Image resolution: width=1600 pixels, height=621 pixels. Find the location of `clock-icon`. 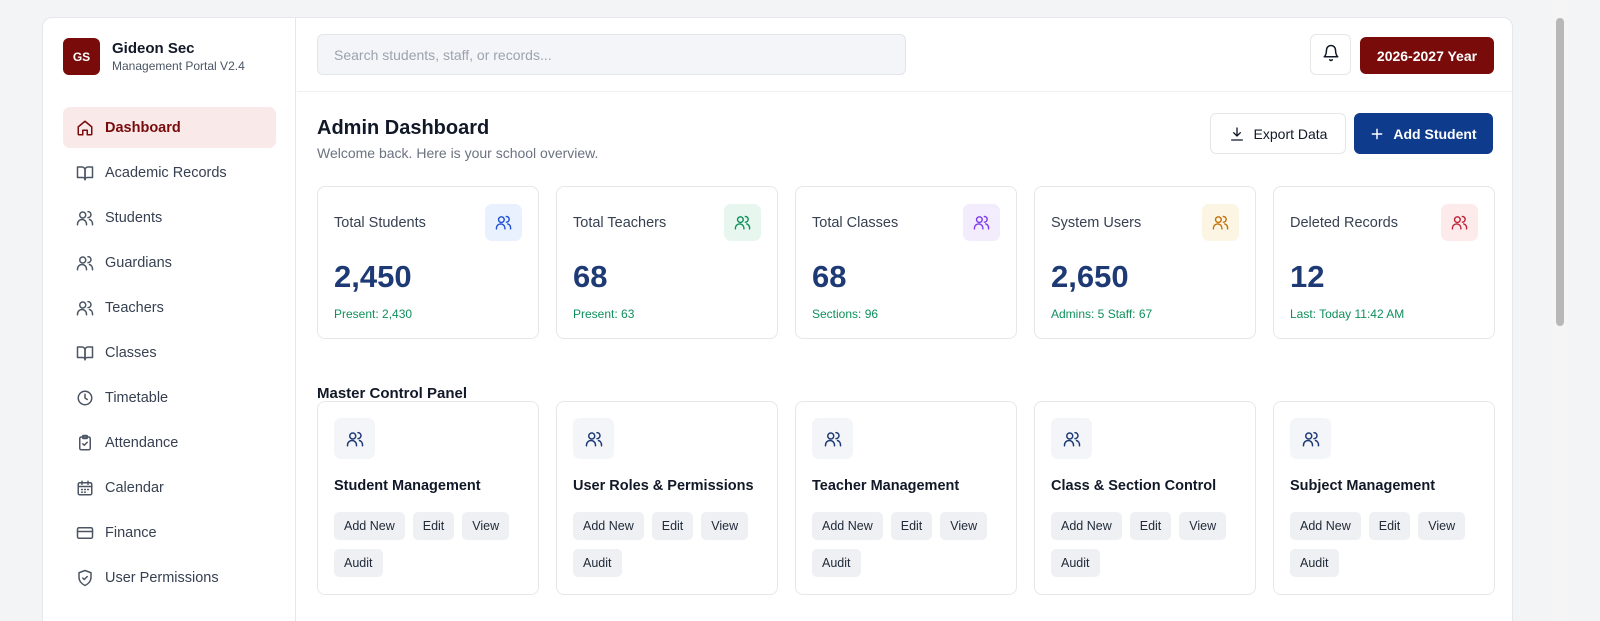

clock-icon is located at coordinates (85, 398).